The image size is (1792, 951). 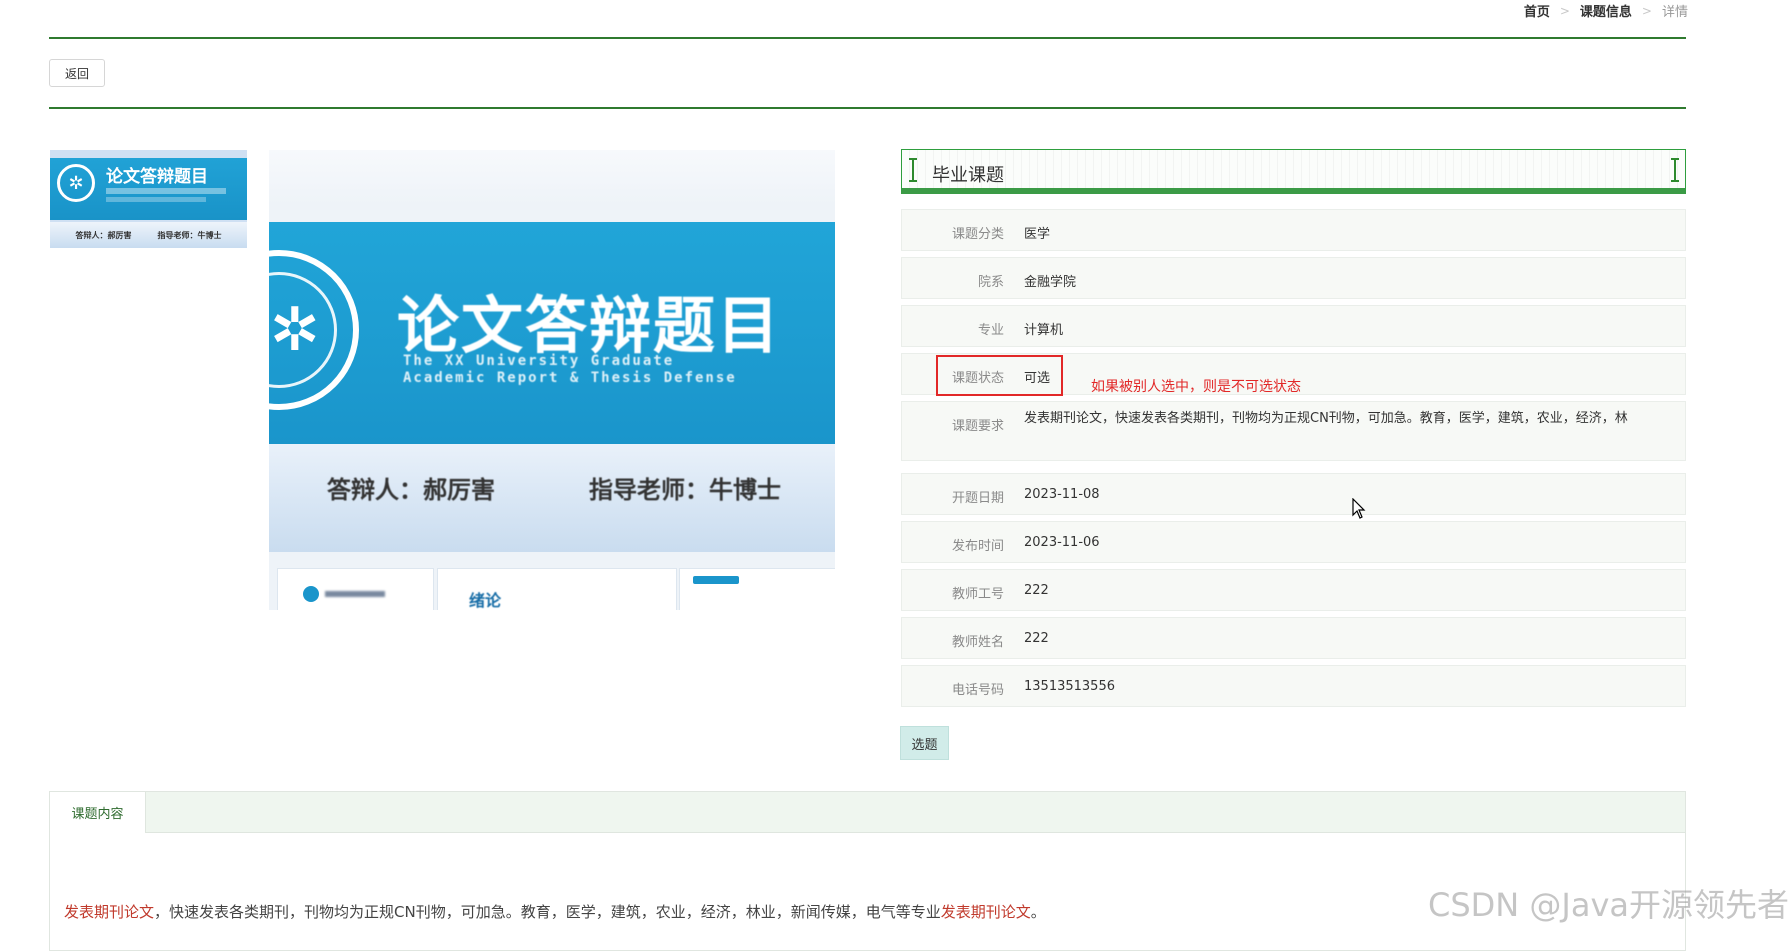 What do you see at coordinates (539, 361) in the screenshot?
I see `preview-english-line: The XX University Graduate` at bounding box center [539, 361].